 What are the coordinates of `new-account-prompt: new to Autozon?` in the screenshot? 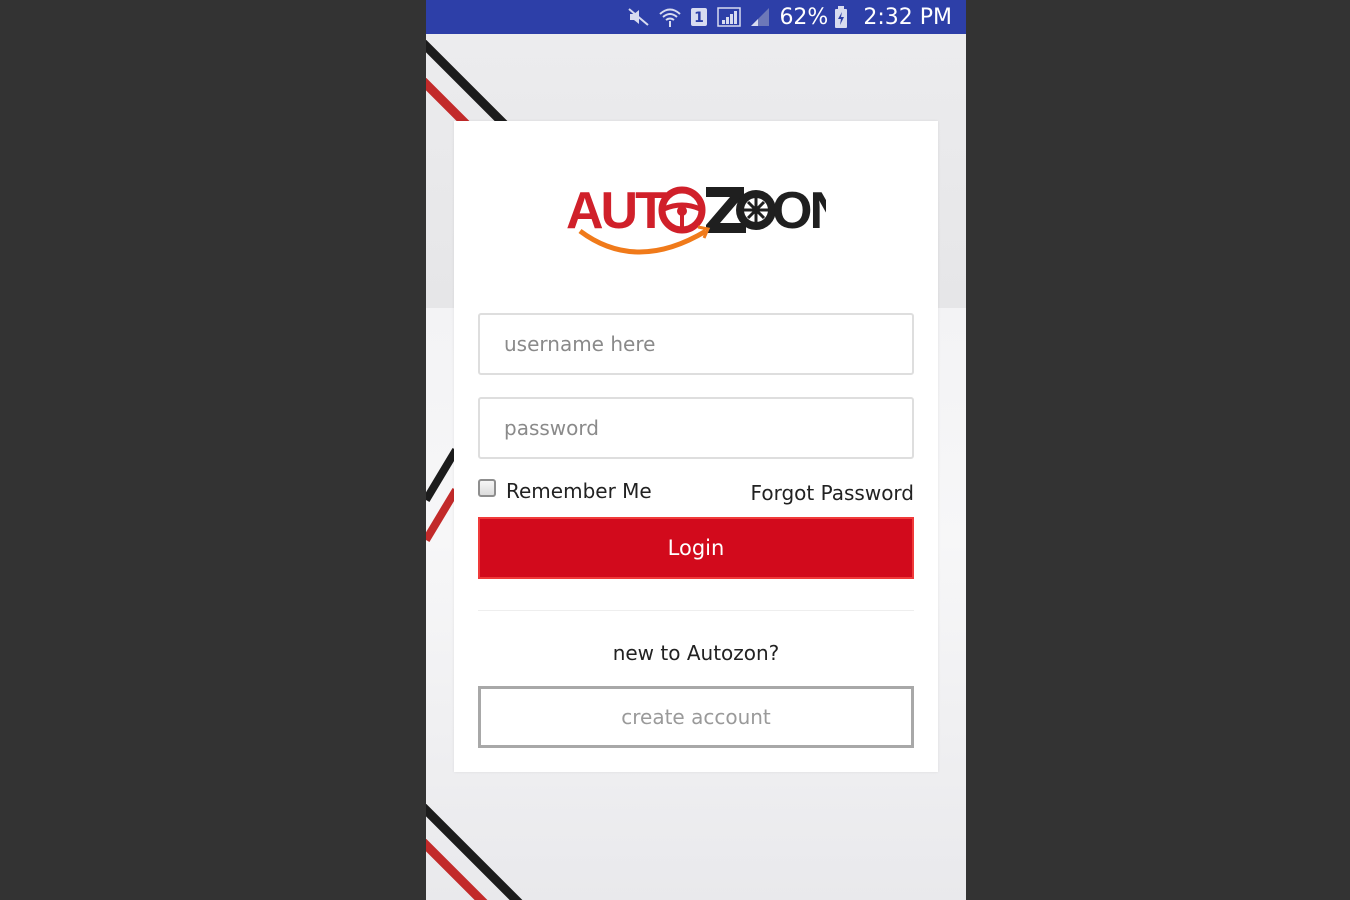 It's located at (696, 653).